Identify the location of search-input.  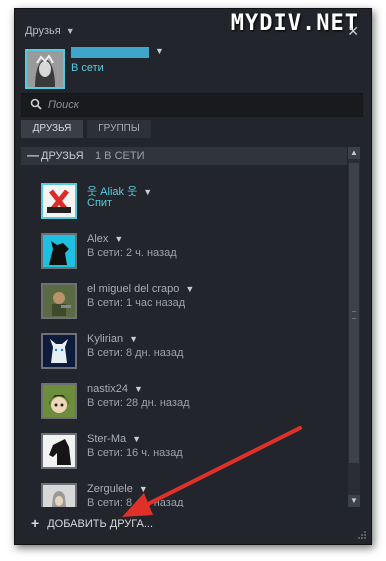
(198, 105).